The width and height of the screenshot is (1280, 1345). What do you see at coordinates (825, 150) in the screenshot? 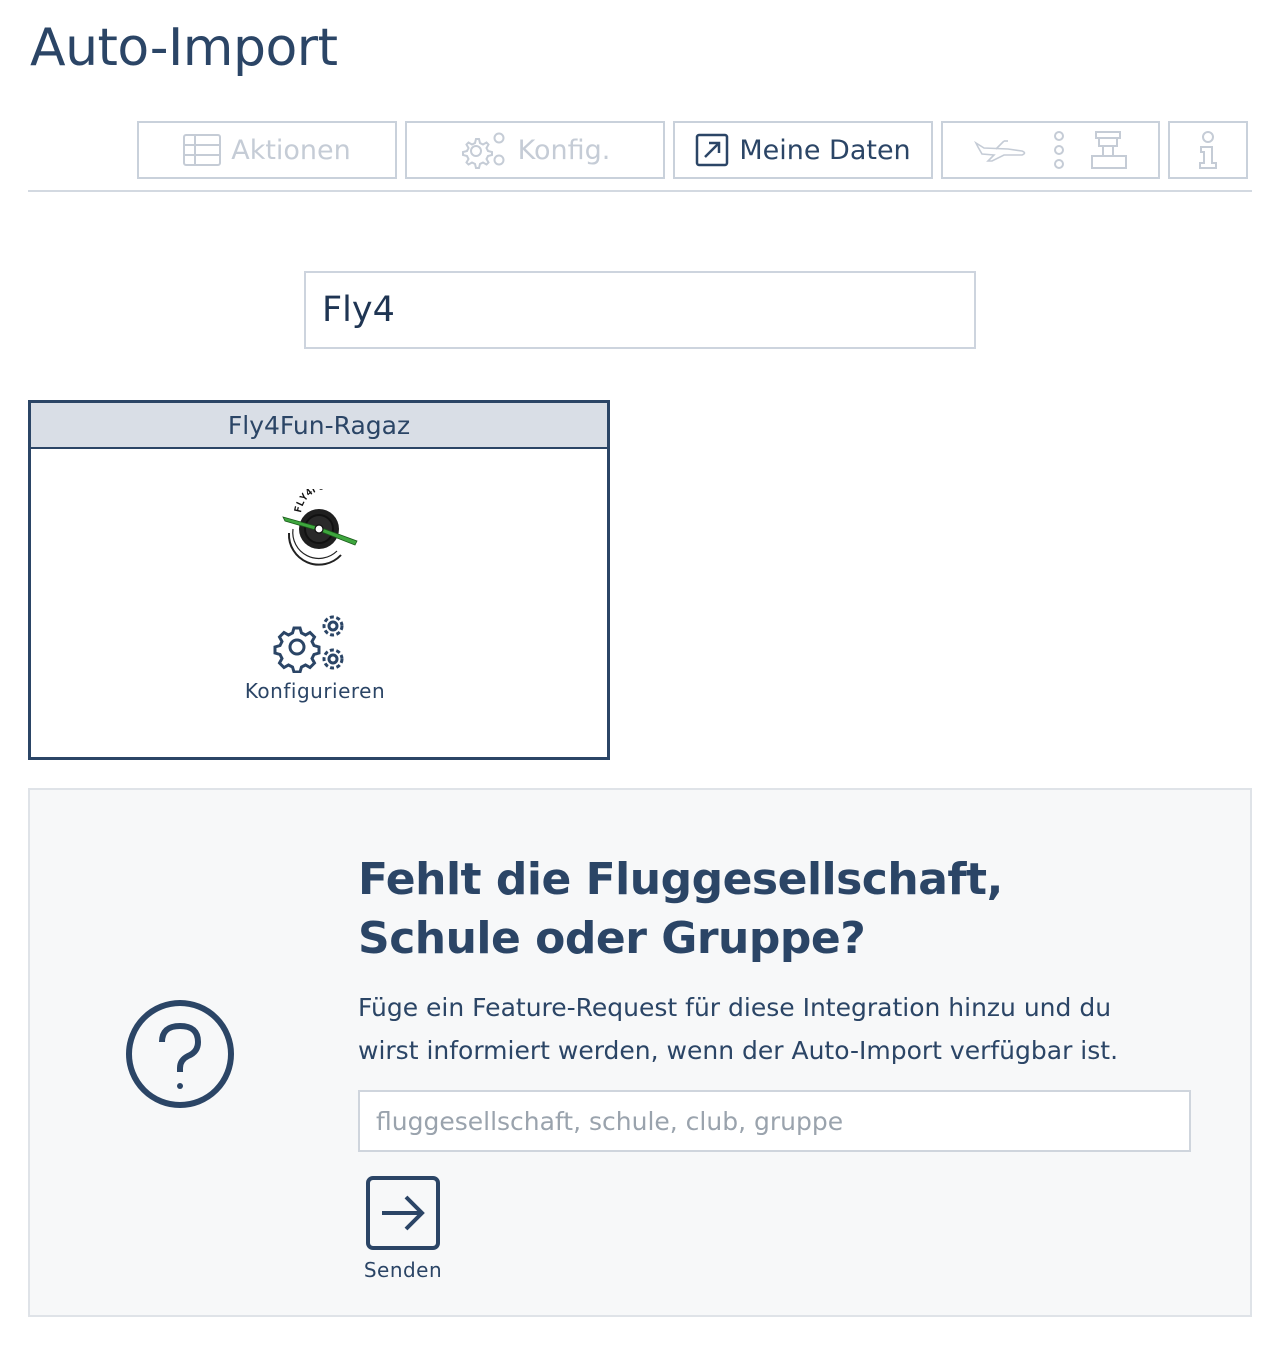
I see `tab-my-data-label: Meine Daten` at bounding box center [825, 150].